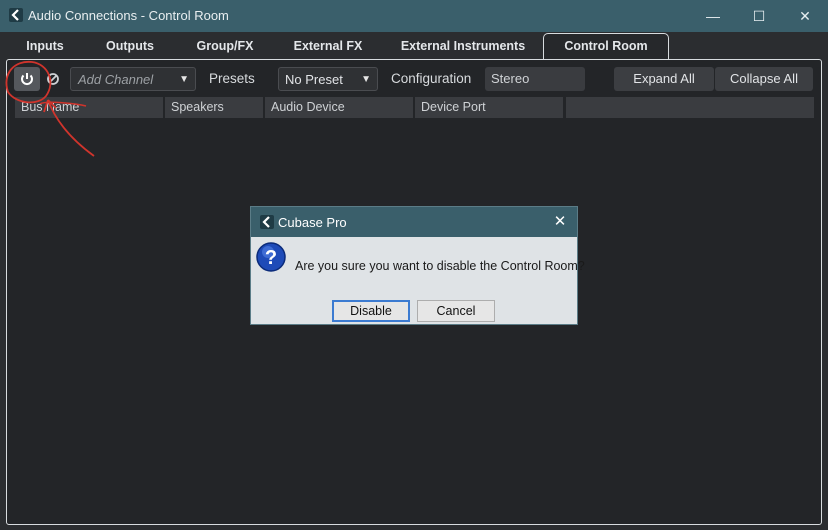 This screenshot has height=530, width=828. Describe the element at coordinates (232, 78) in the screenshot. I see `presets-label: Presets` at that location.